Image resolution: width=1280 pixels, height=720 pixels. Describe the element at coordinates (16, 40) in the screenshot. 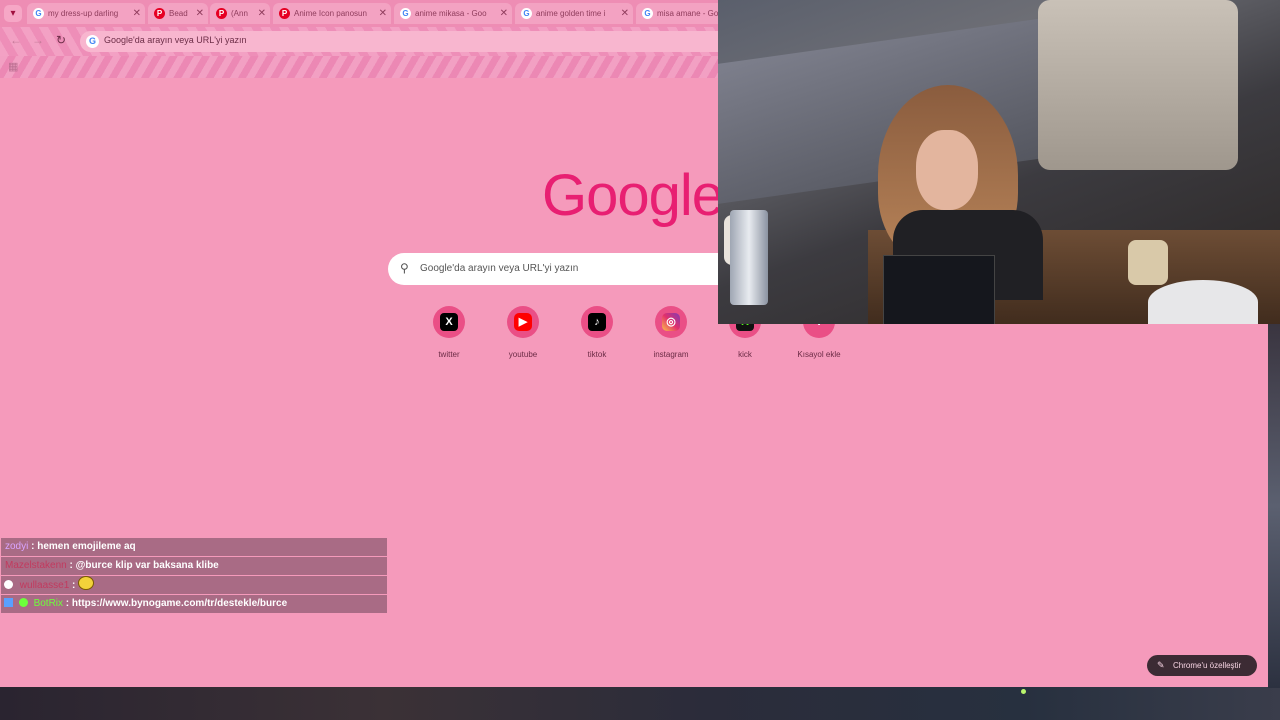

I see `back-arrow-icon: ←` at that location.